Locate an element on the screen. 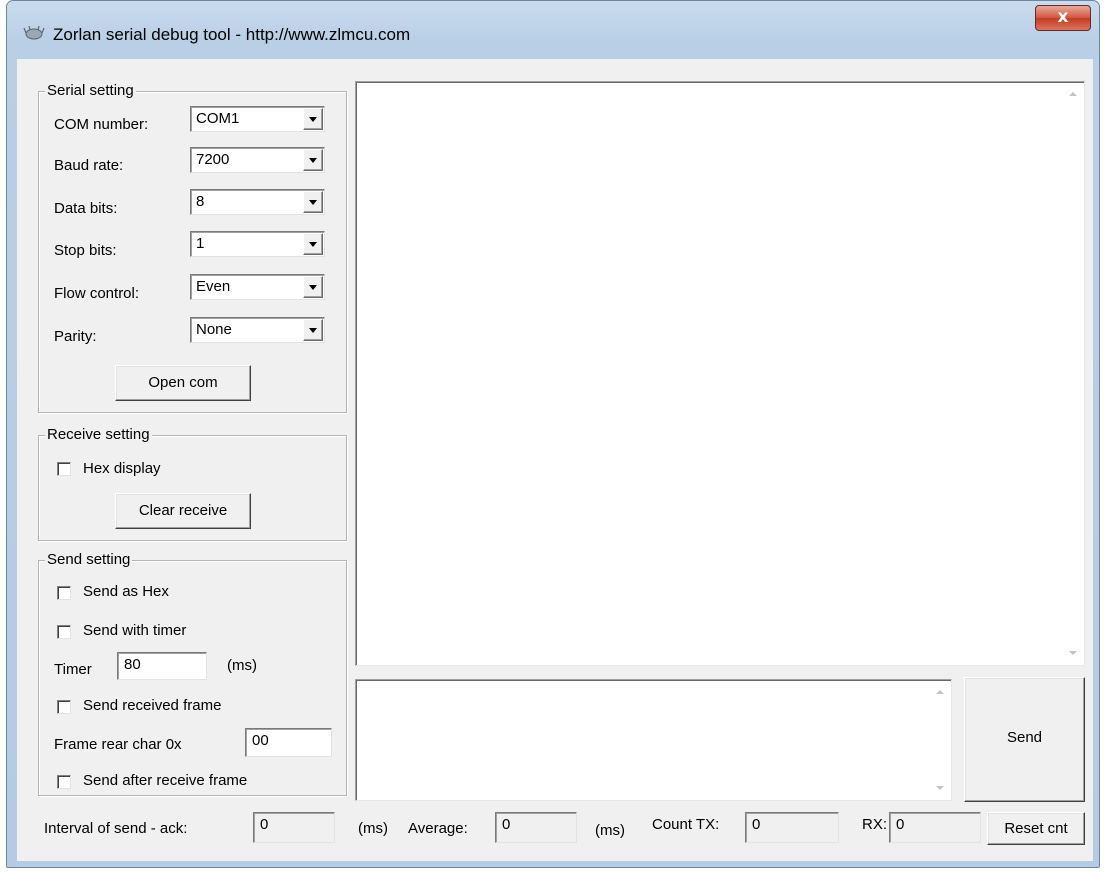  send-after-receive-frame-checkbox is located at coordinates (64, 782).